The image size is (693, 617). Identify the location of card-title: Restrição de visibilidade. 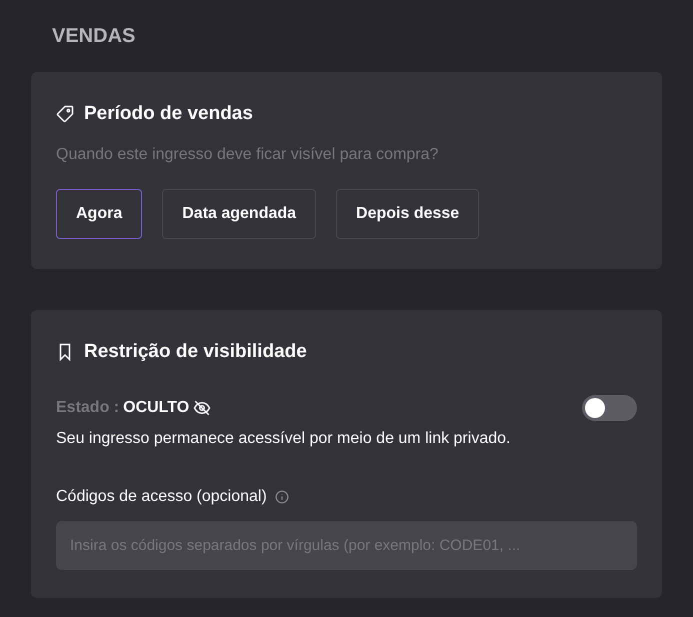
(195, 352).